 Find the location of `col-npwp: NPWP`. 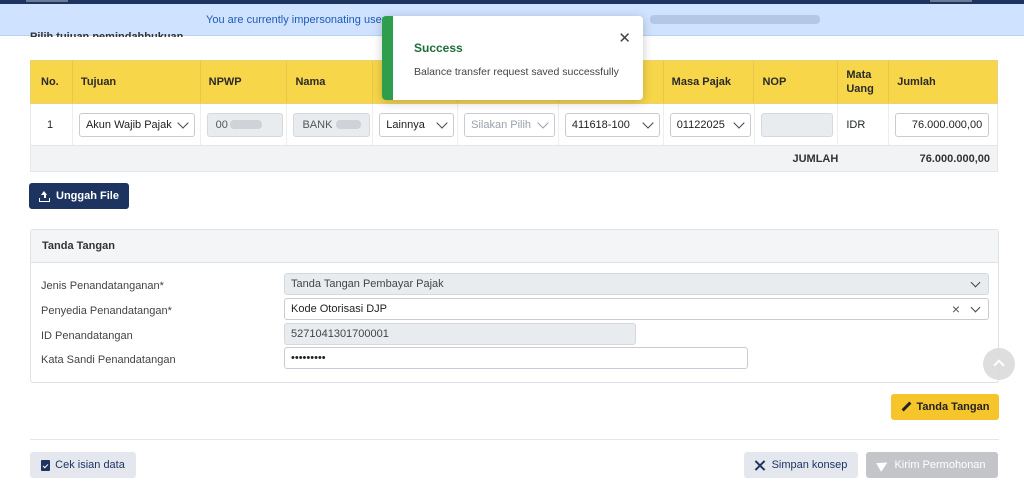

col-npwp: NPWP is located at coordinates (244, 82).